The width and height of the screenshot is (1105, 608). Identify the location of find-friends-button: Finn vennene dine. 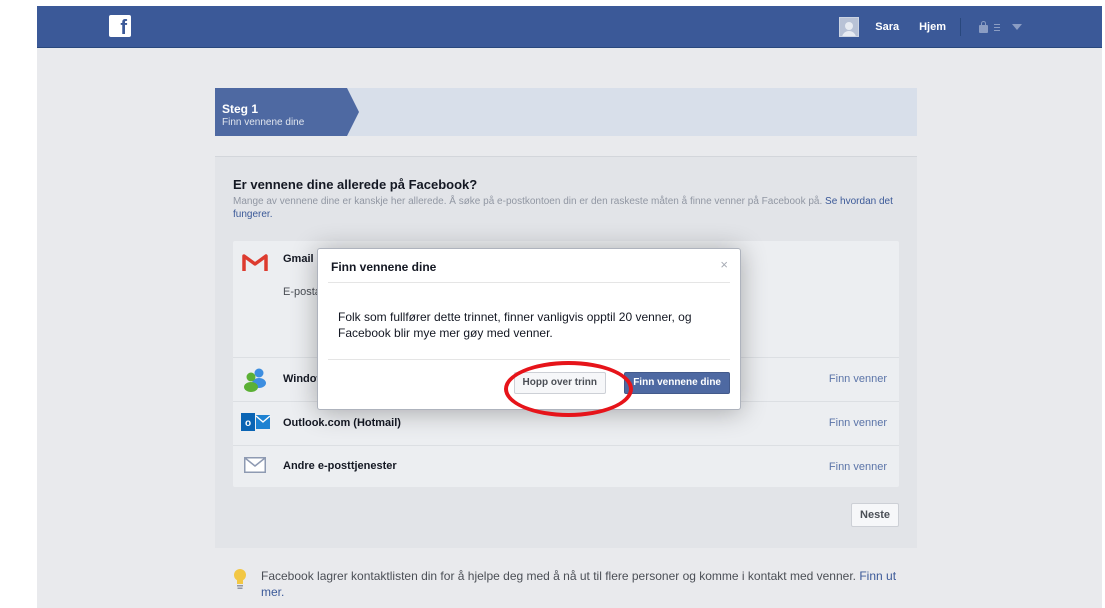
(677, 383).